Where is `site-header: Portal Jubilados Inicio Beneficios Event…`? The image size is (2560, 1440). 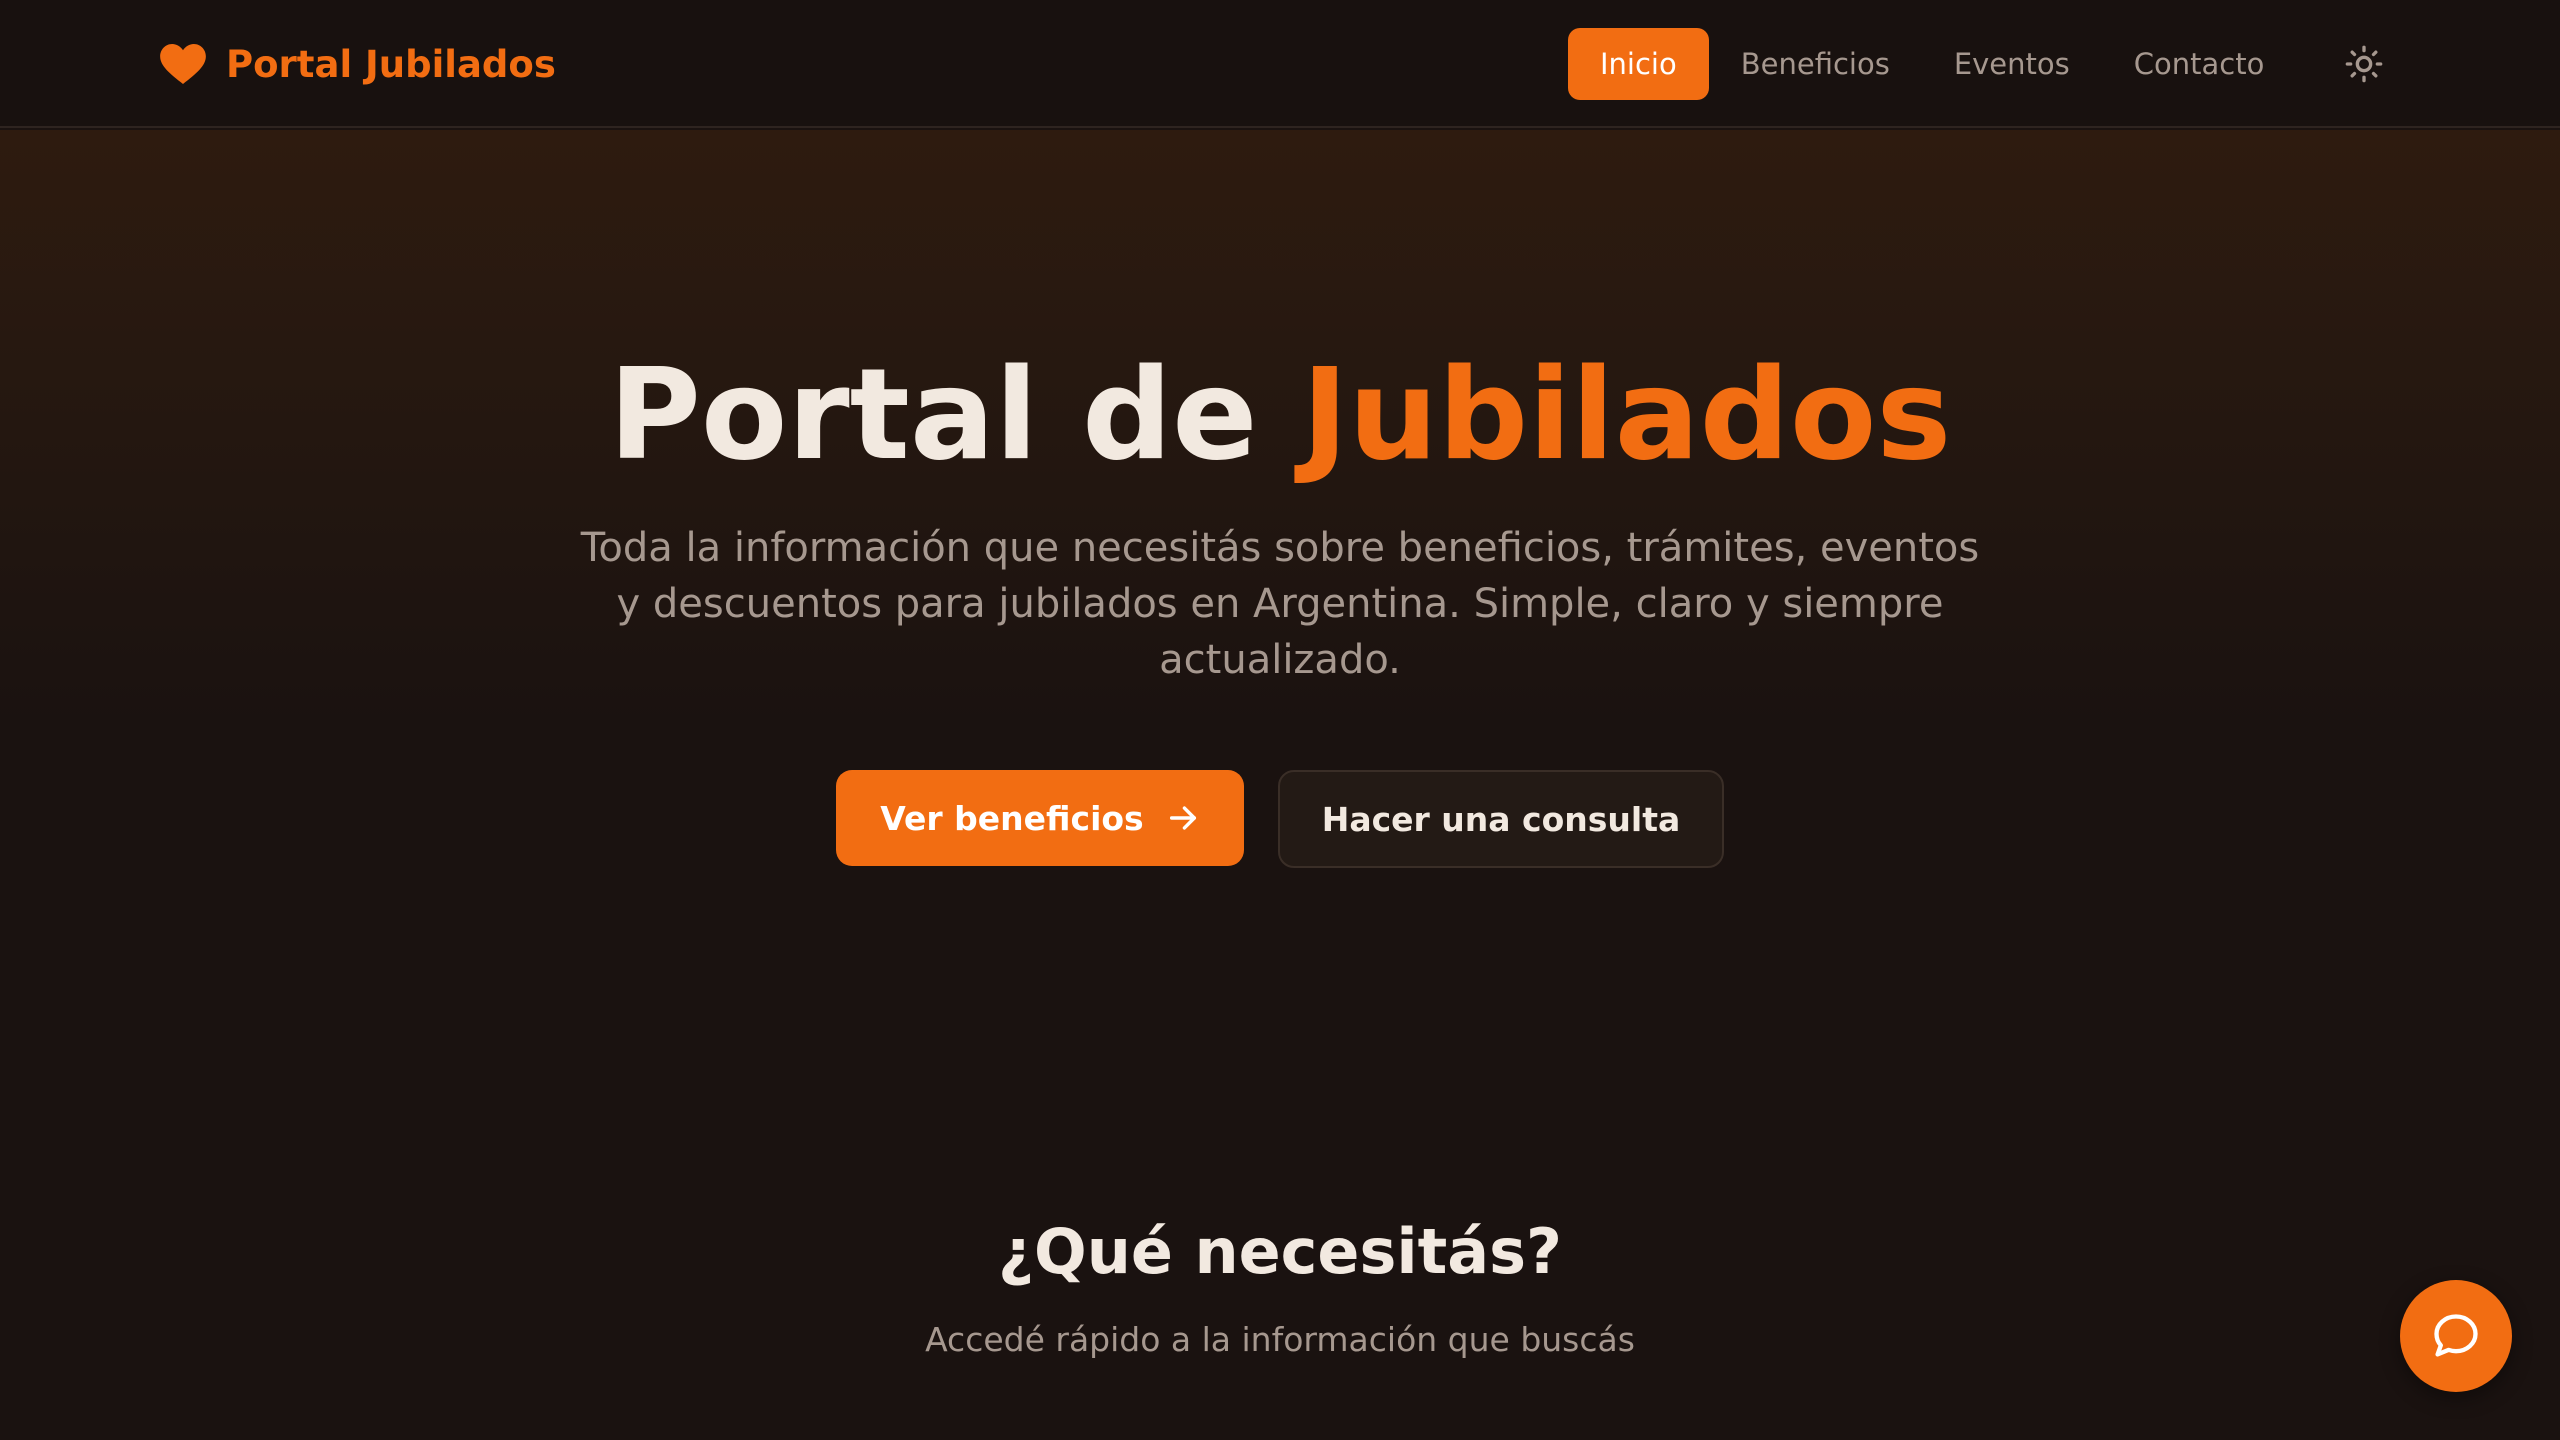
site-header: Portal Jubilados Inicio Beneficios Event… is located at coordinates (1280, 64).